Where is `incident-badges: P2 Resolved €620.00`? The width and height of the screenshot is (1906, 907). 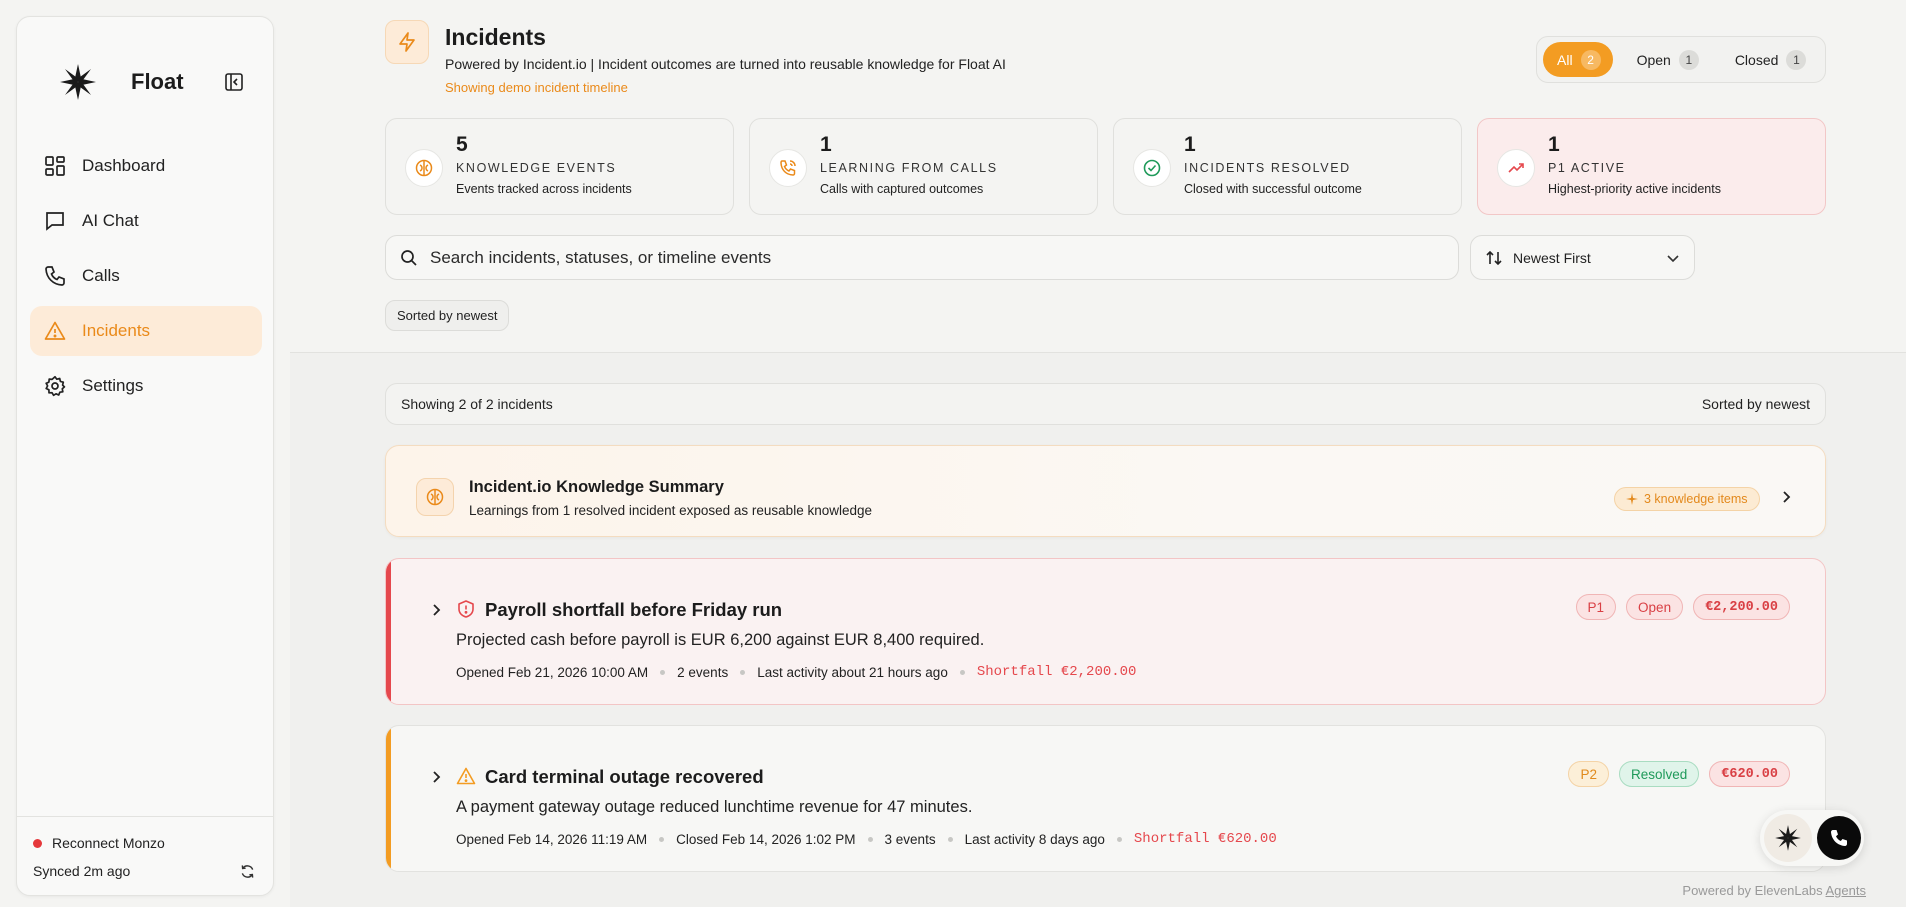
incident-badges: P2 Resolved €620.00 is located at coordinates (1674, 774).